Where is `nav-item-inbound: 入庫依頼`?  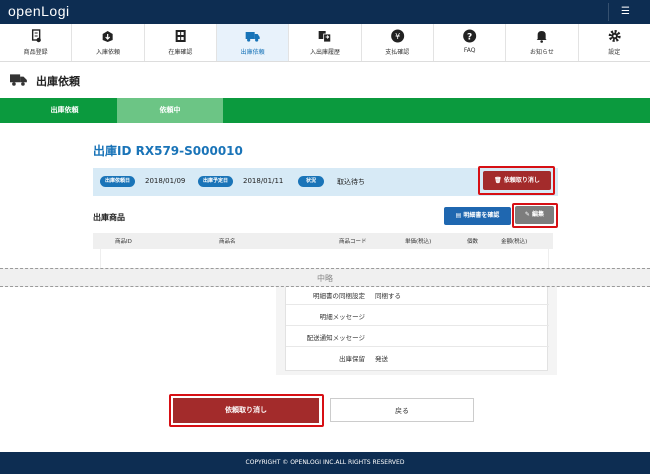 nav-item-inbound: 入庫依頼 is located at coordinates (108, 42).